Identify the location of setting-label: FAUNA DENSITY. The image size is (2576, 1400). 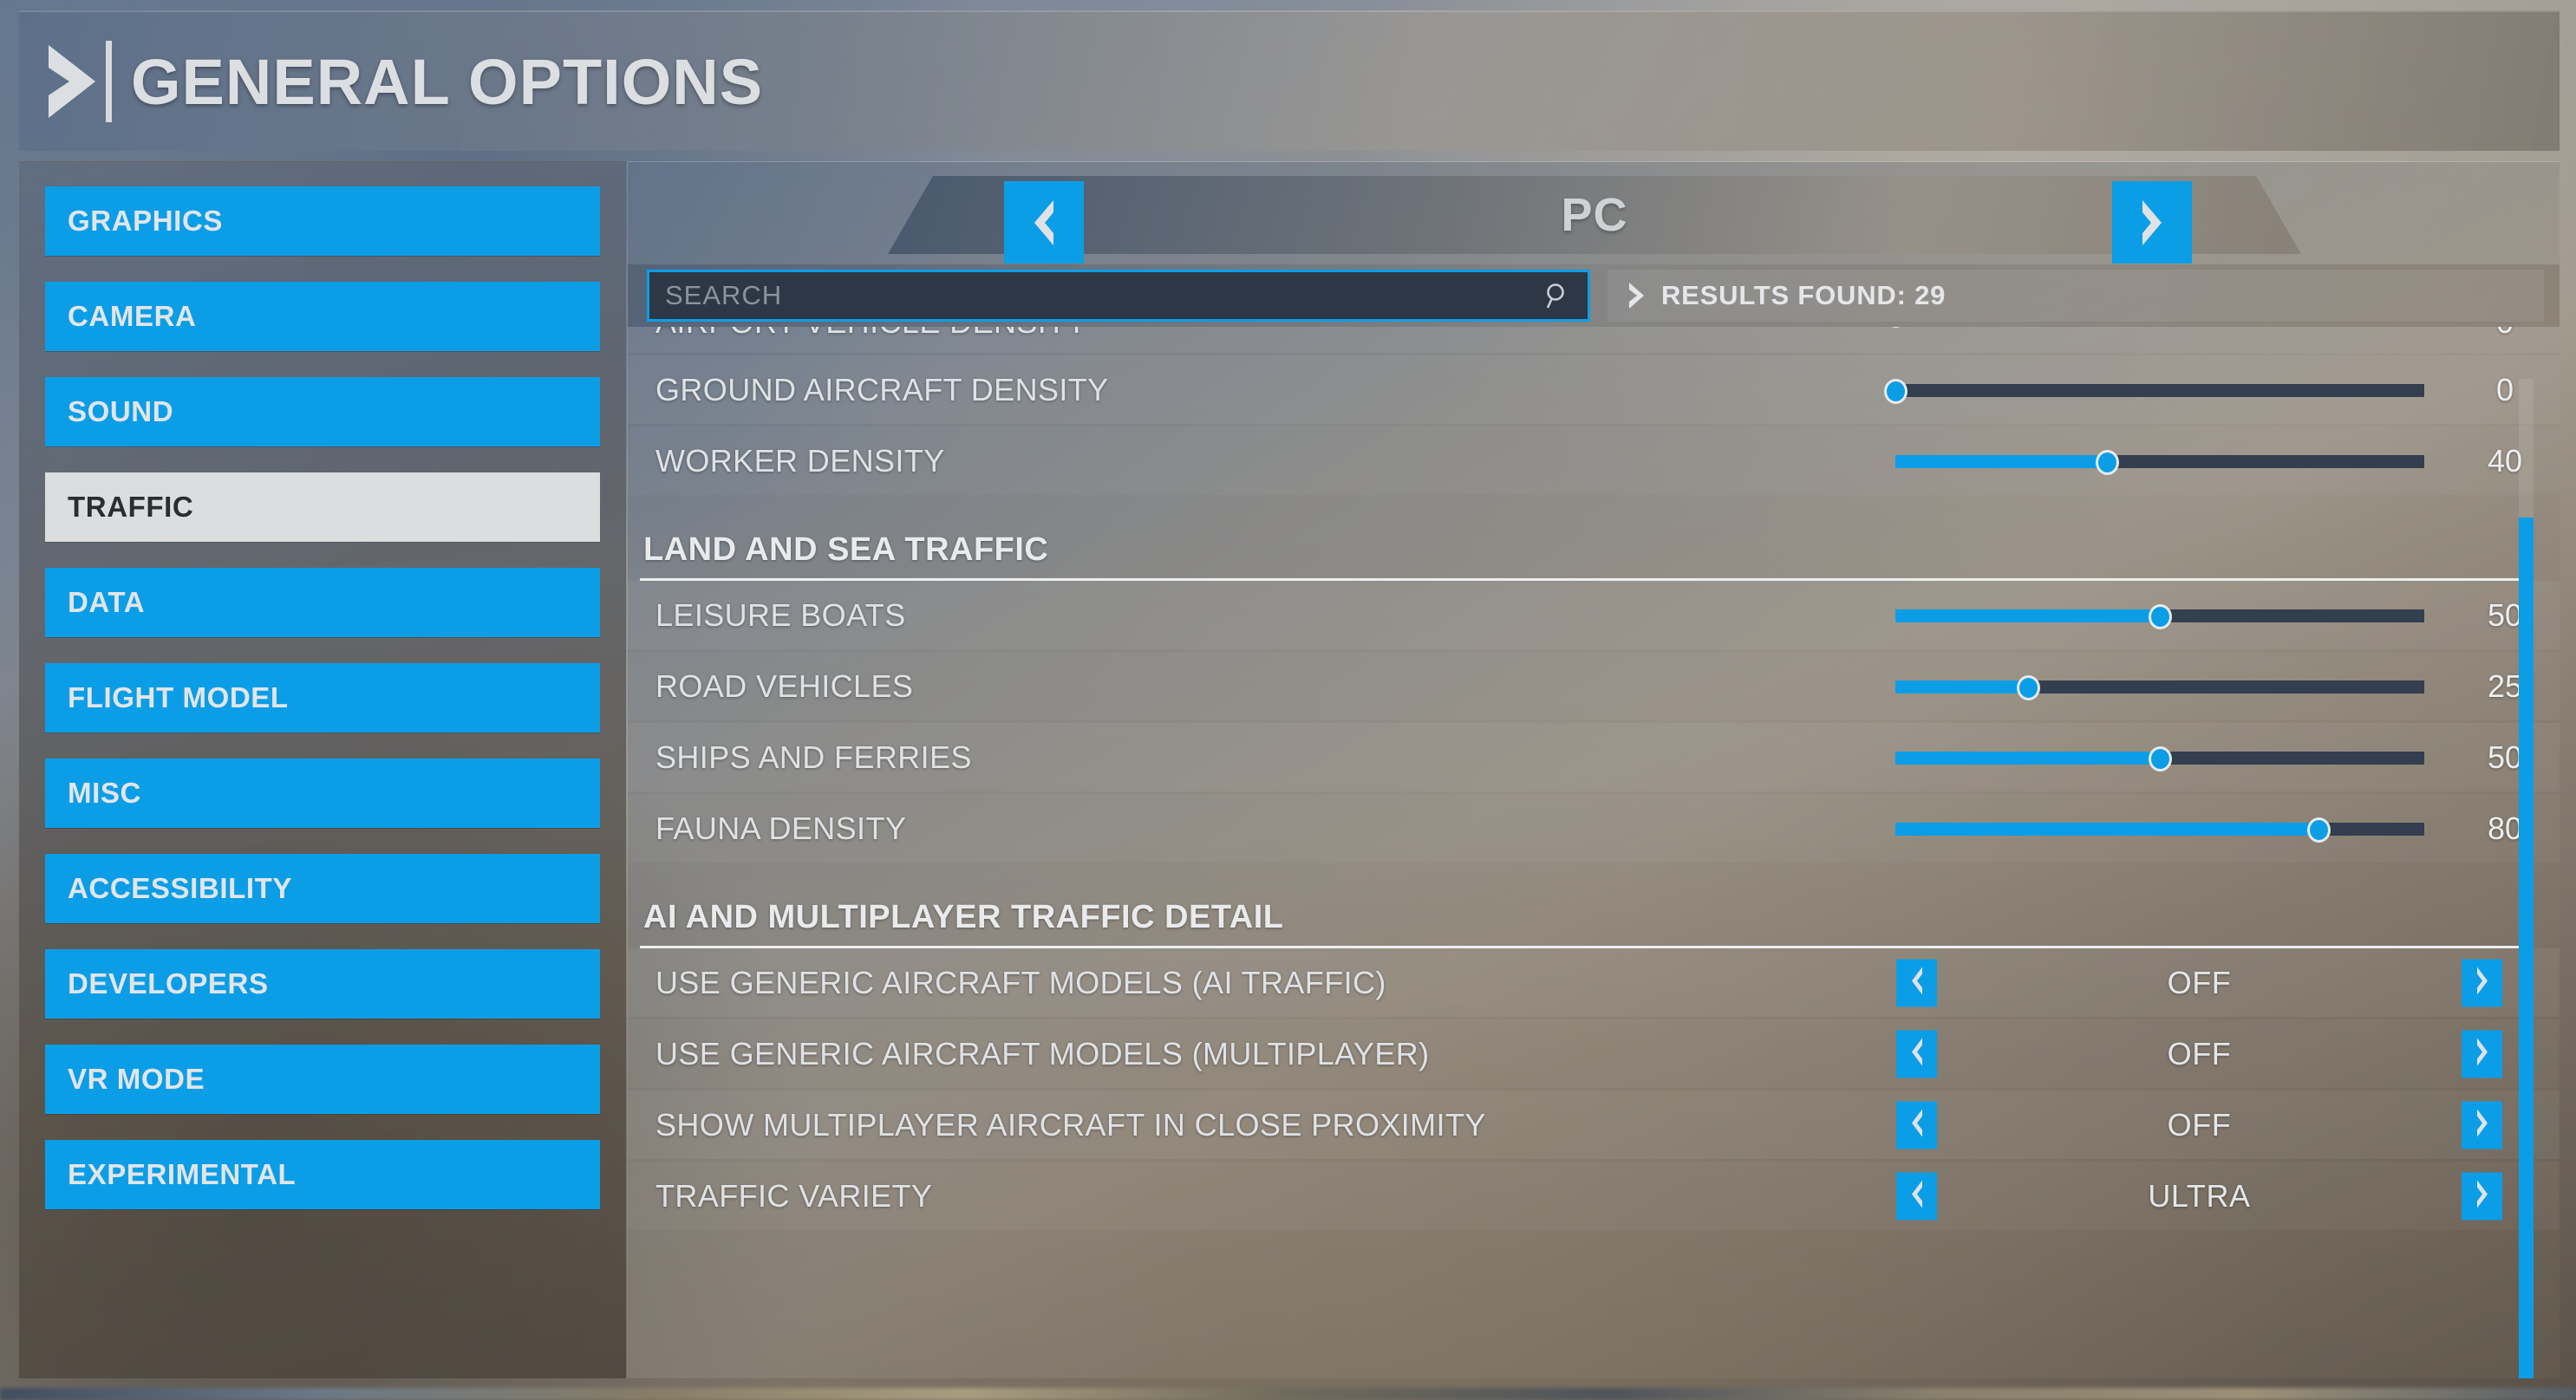
(781, 828).